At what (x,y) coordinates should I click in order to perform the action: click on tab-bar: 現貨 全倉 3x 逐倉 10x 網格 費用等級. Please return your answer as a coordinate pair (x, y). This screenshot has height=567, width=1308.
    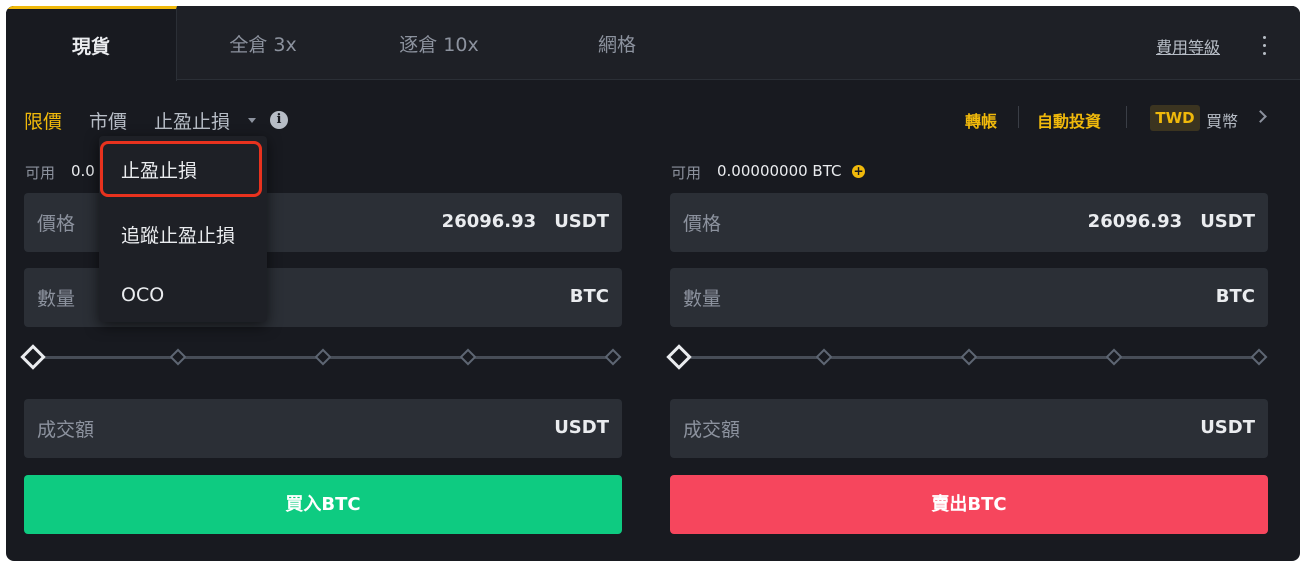
    Looking at the image, I should click on (653, 43).